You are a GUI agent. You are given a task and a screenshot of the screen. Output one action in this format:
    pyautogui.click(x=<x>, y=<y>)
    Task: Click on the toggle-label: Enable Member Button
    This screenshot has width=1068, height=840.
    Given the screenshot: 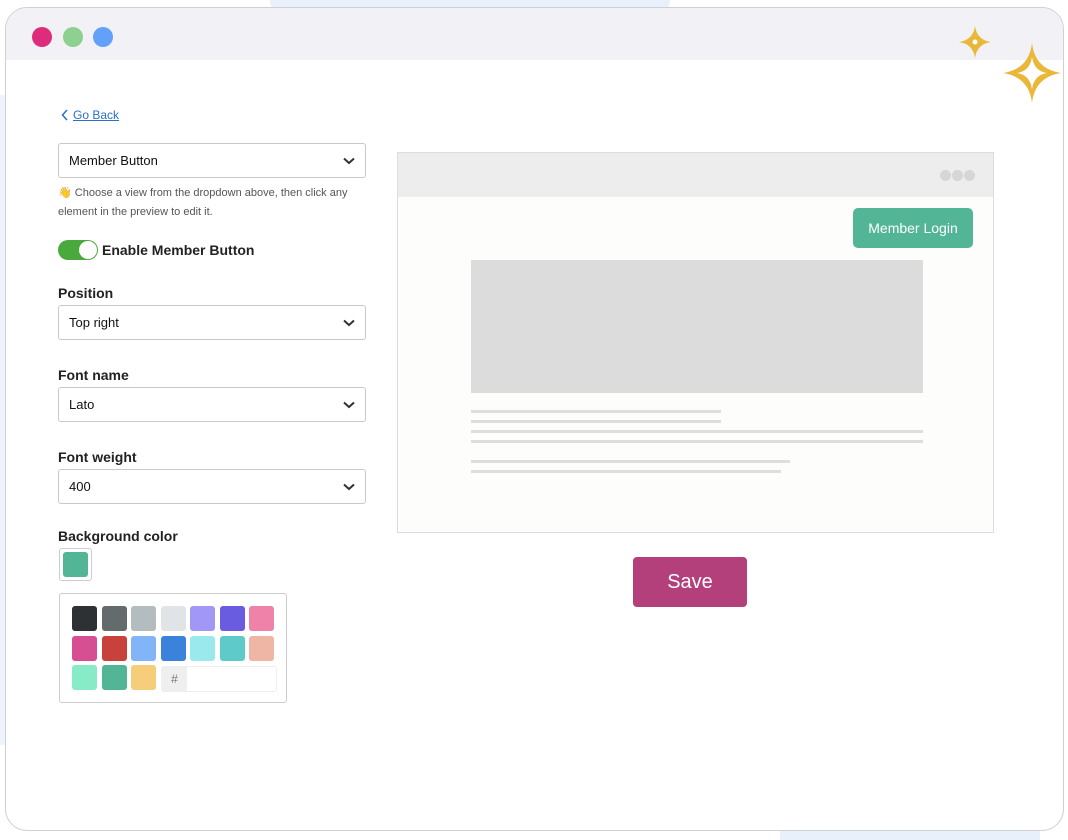 What is the action you would take?
    pyautogui.click(x=178, y=250)
    